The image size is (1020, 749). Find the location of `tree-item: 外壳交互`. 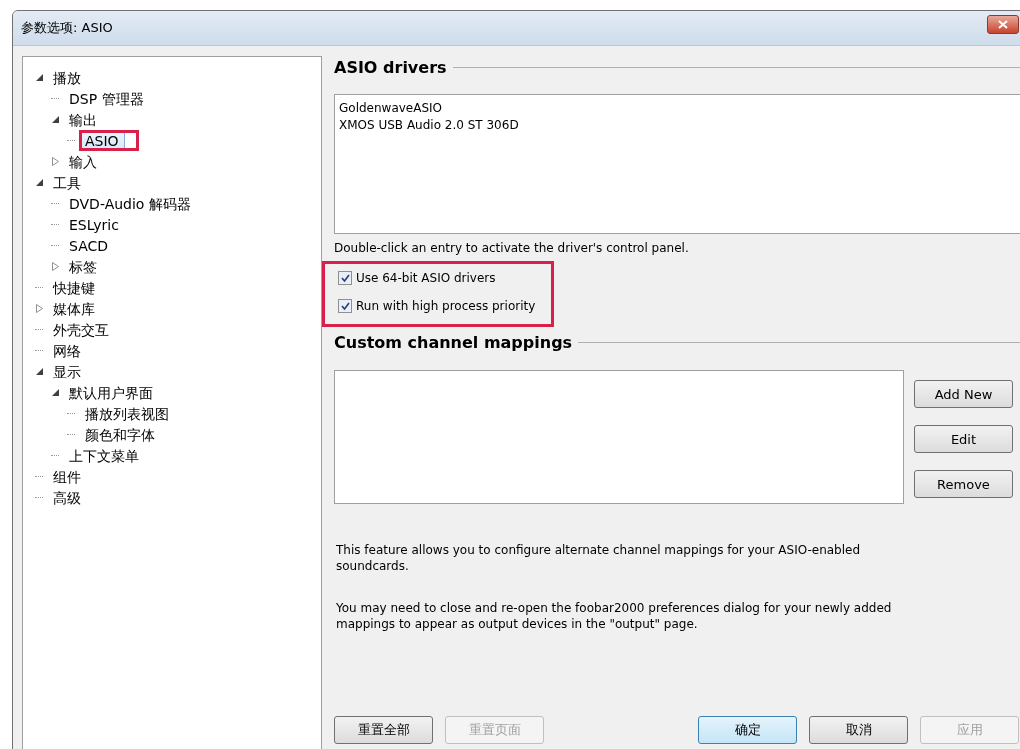

tree-item: 外壳交互 is located at coordinates (81, 329).